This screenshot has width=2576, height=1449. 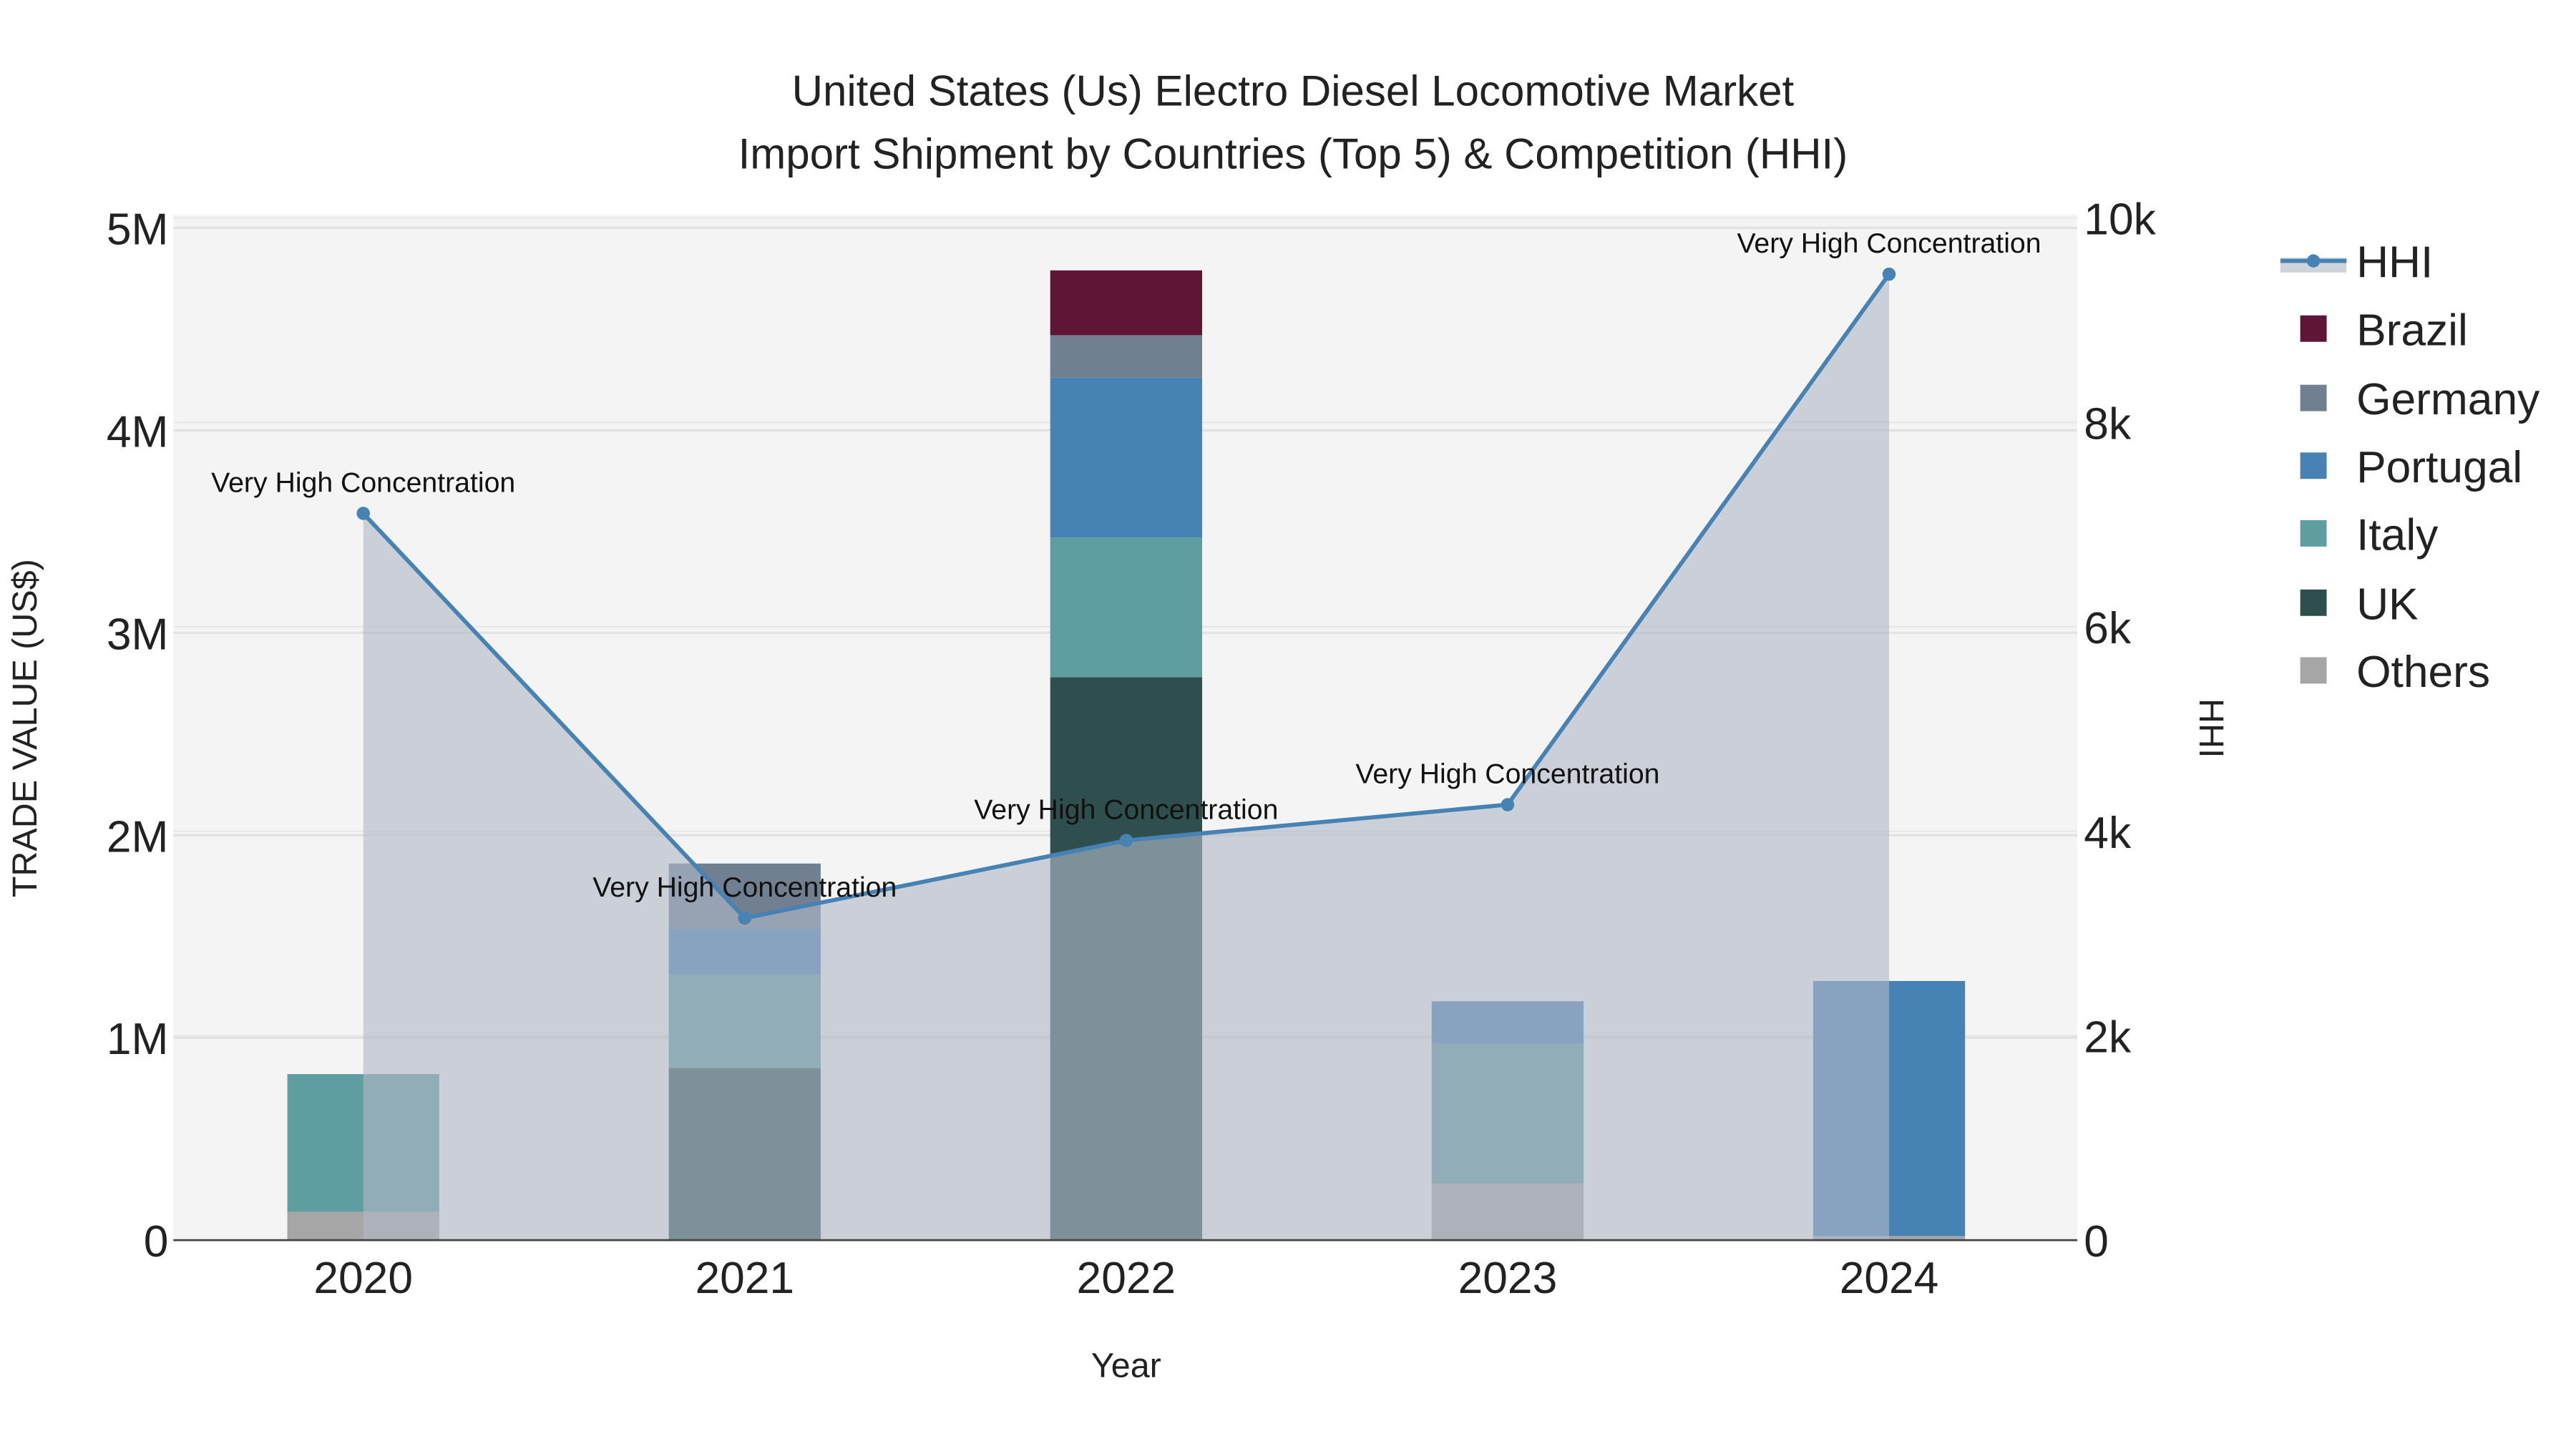 I want to click on legend-swatch-uk, so click(x=2313, y=602).